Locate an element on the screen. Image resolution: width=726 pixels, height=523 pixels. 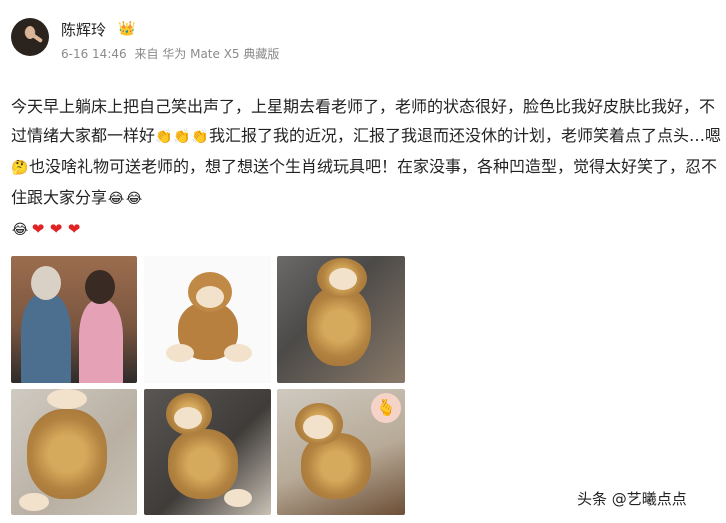
person-right is located at coordinates (101, 341).